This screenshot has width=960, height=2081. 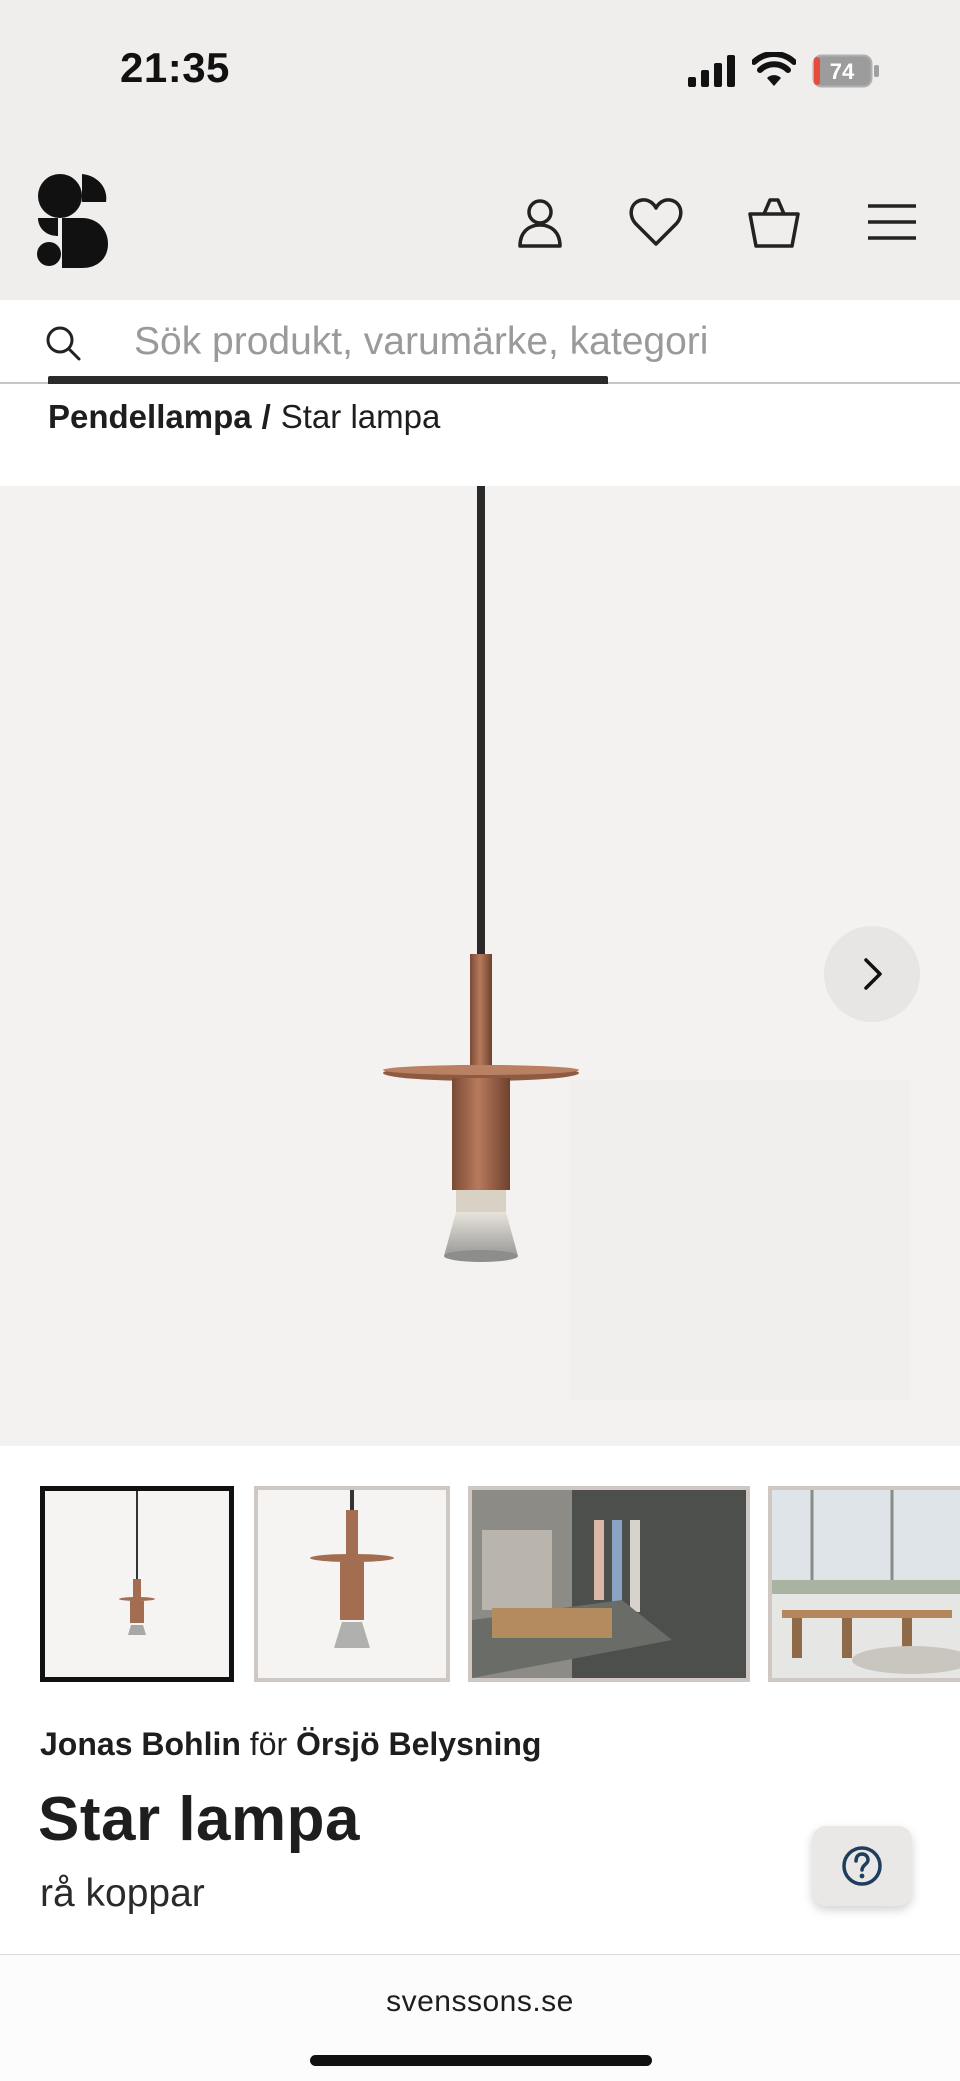 I want to click on signal-icon, so click(x=711, y=71).